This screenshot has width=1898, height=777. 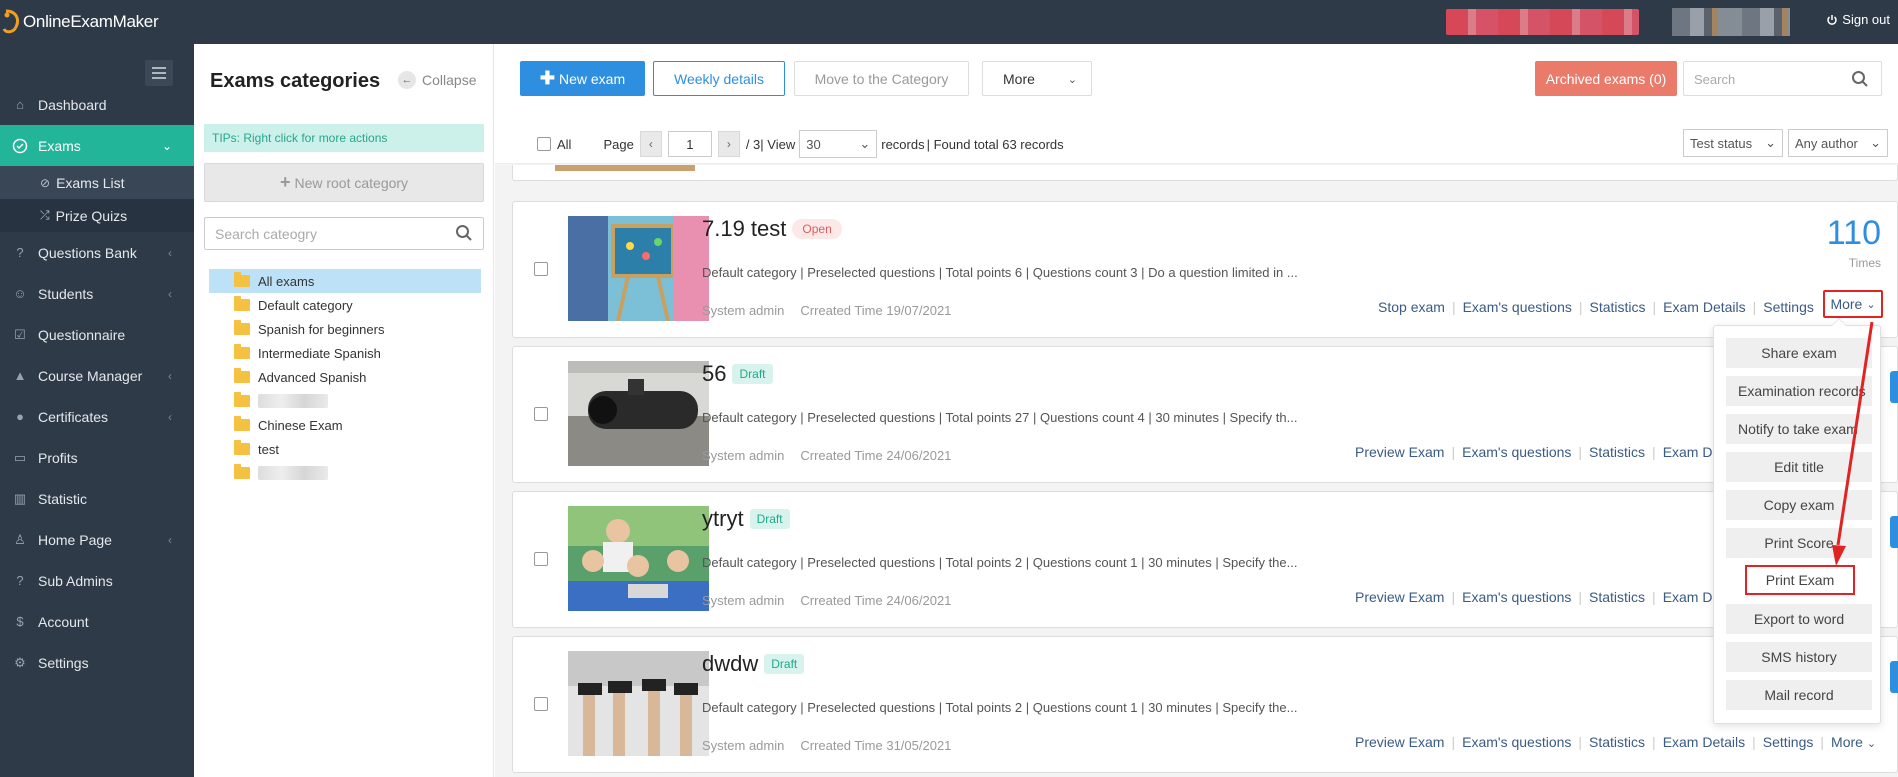 I want to click on next-page-button: ›, so click(x=728, y=144).